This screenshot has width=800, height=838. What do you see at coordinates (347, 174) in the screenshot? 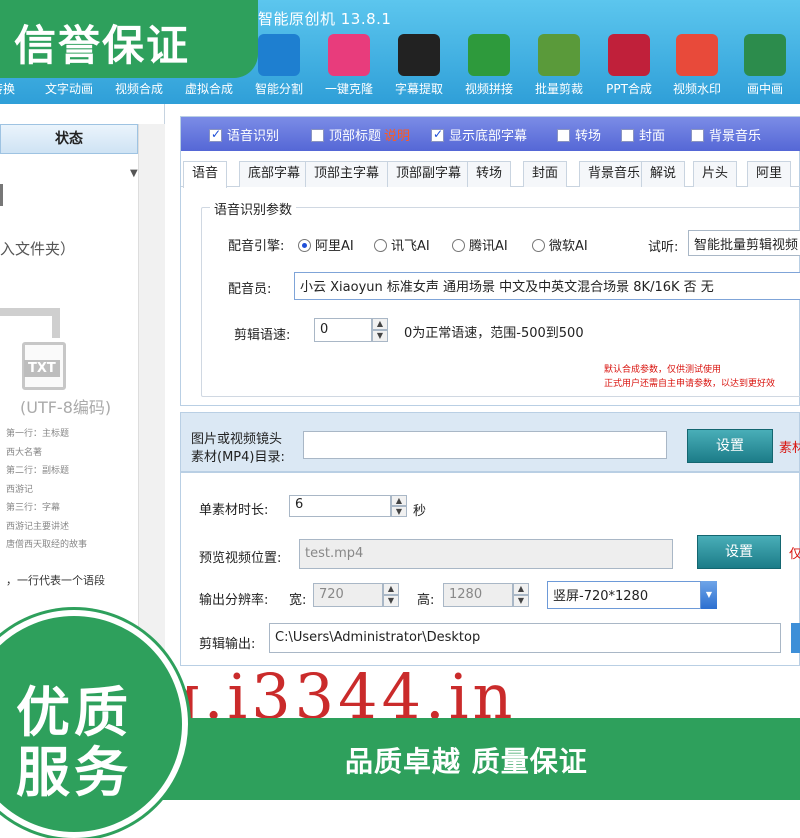
I see `tab-2: 顶部主字幕` at bounding box center [347, 174].